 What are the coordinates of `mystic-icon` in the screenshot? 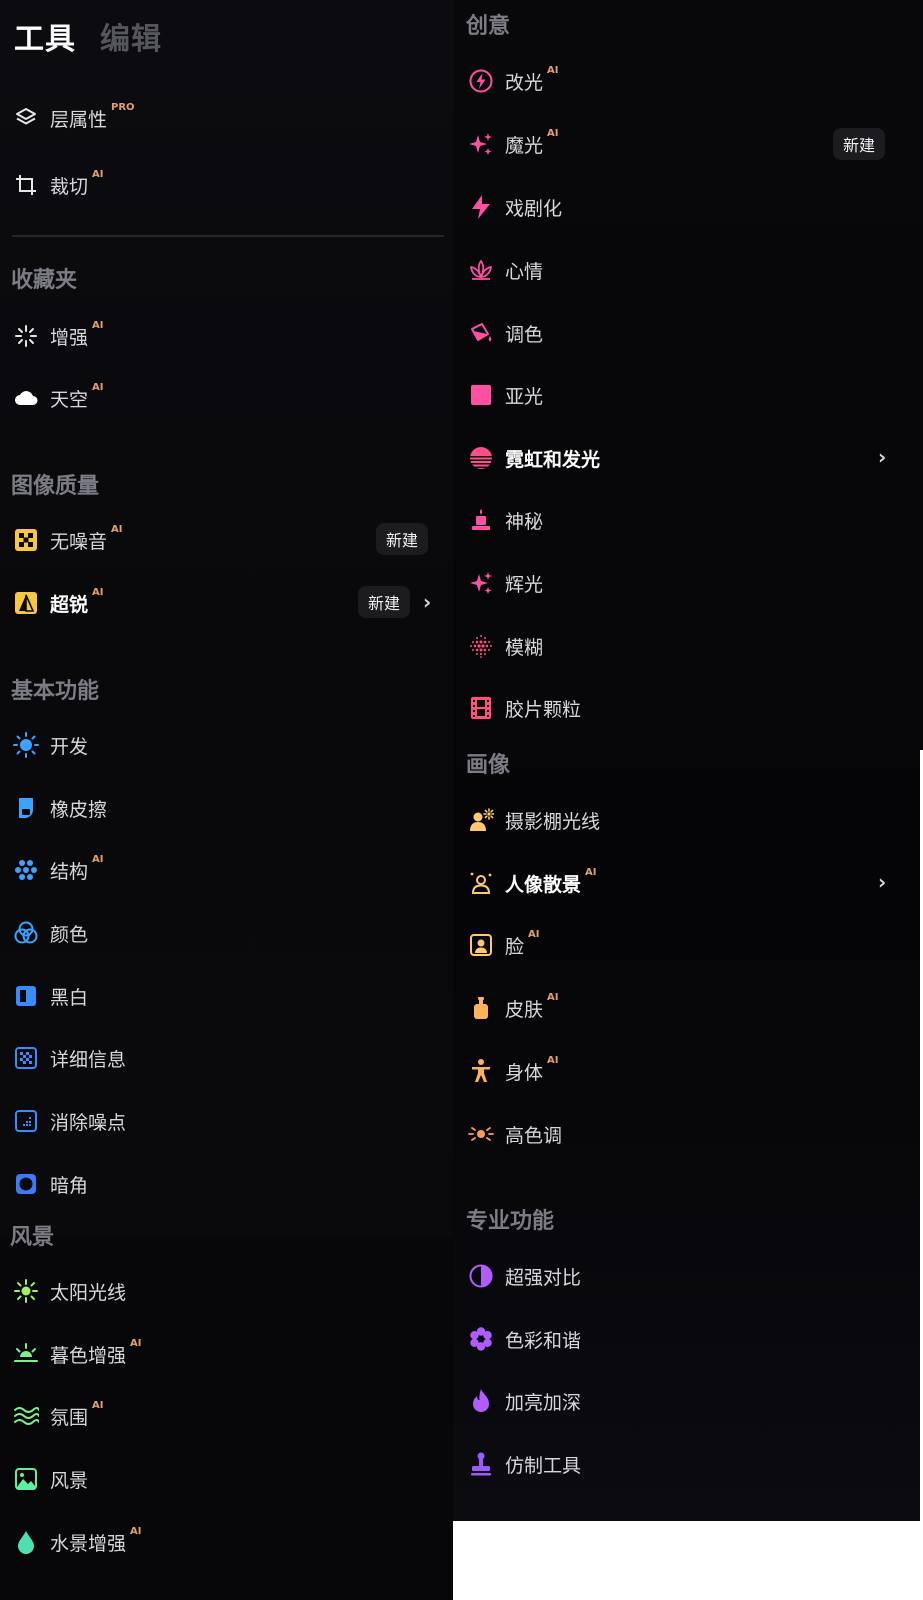 It's located at (481, 520).